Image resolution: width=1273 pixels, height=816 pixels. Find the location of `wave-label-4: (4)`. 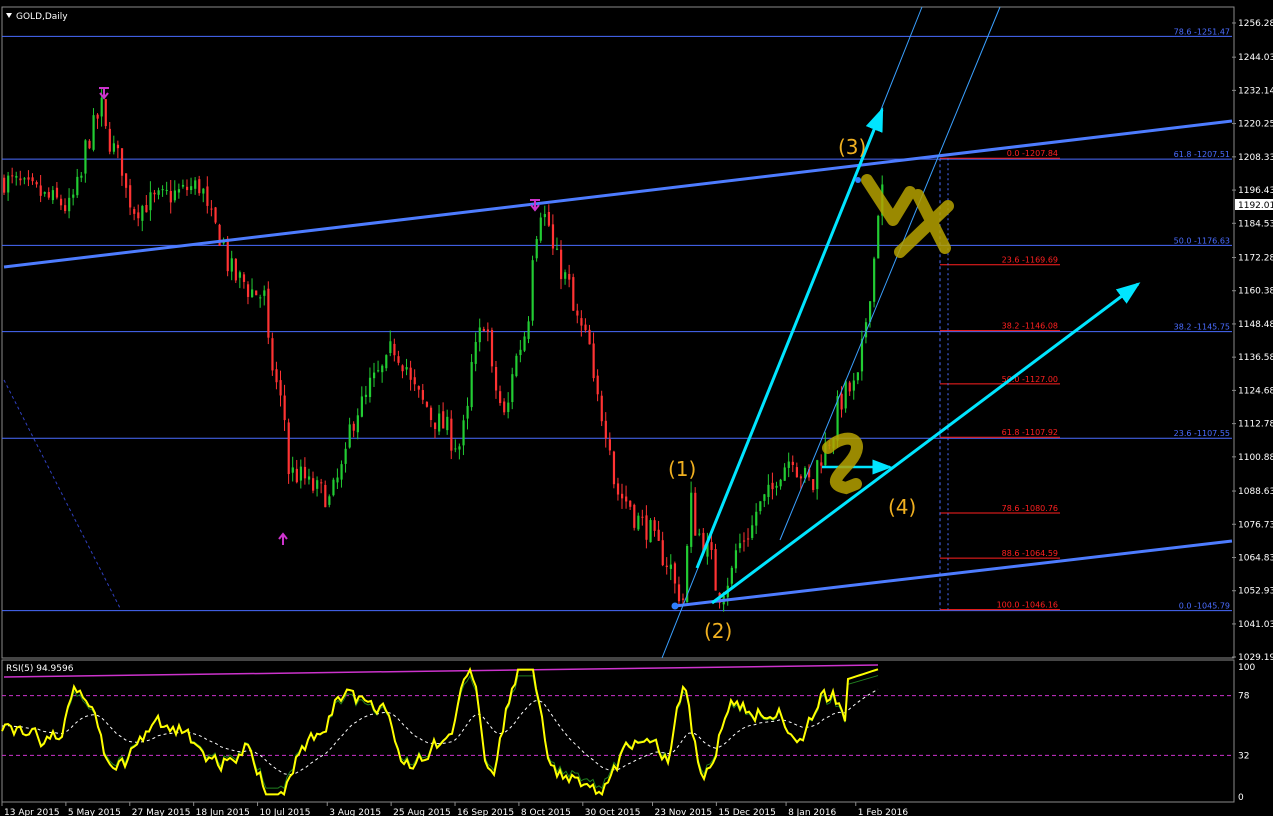

wave-label-4: (4) is located at coordinates (902, 507).